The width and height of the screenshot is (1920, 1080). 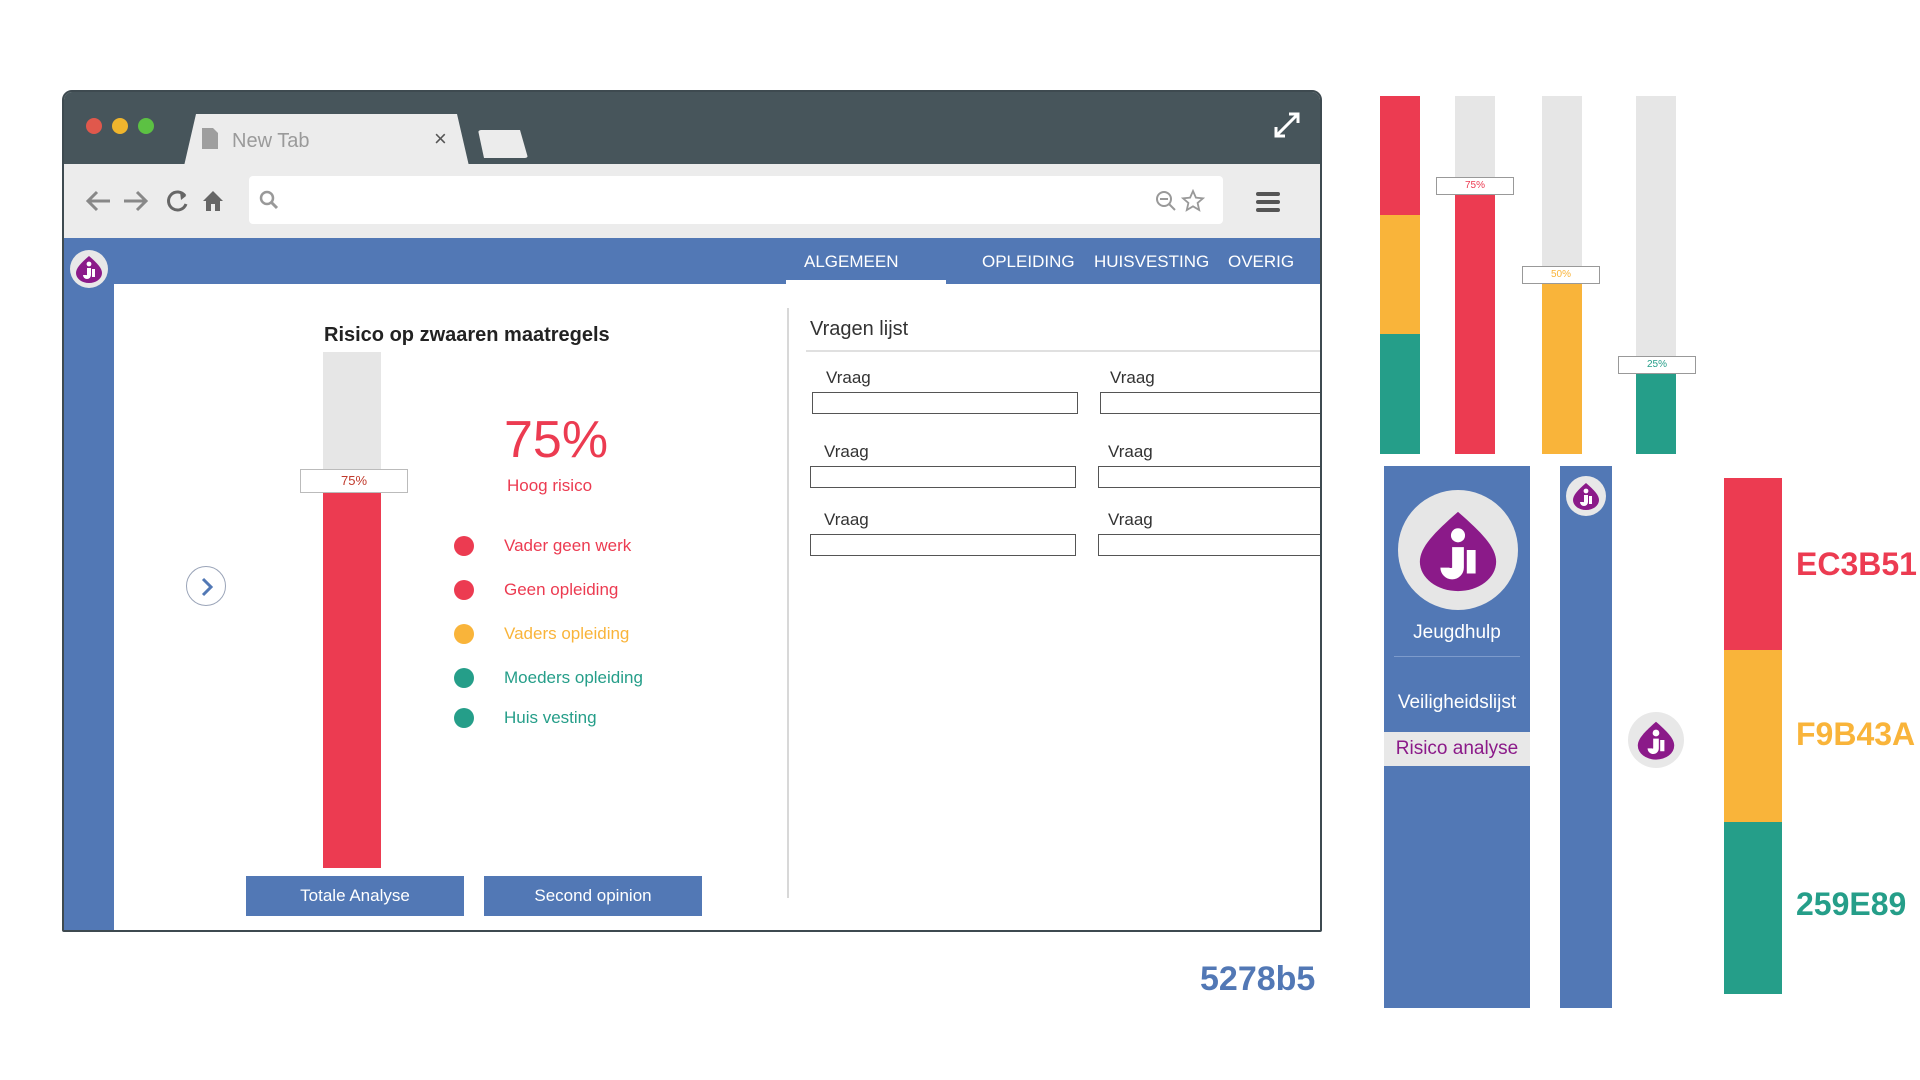 I want to click on zoom-out-icon, so click(x=1166, y=201).